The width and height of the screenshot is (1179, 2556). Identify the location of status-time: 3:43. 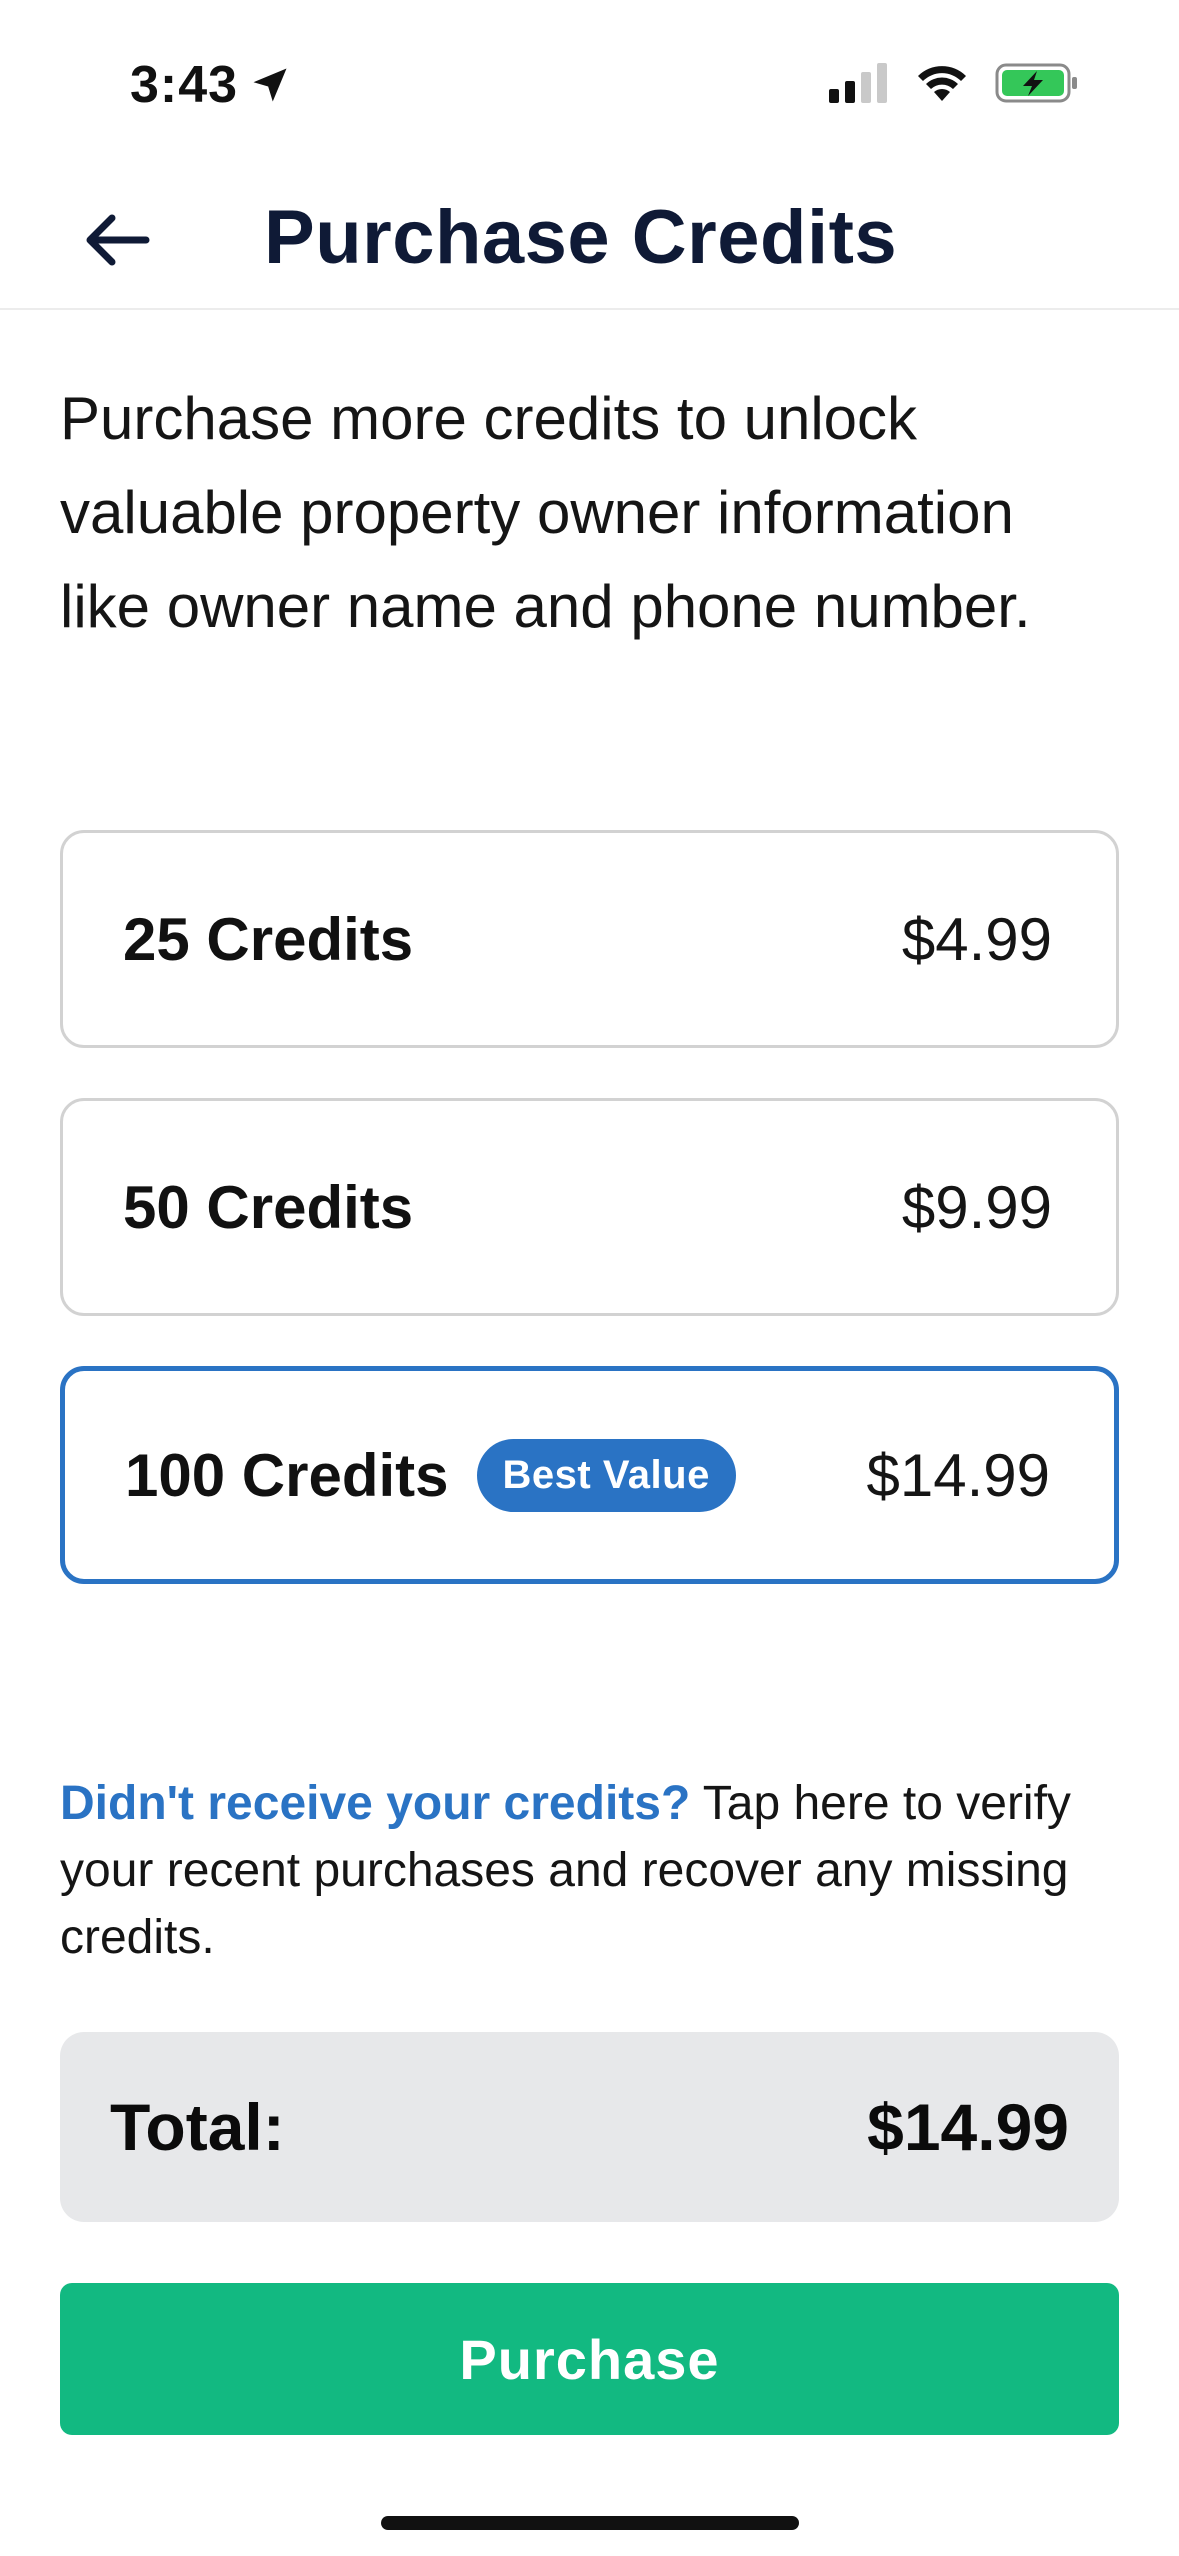
(211, 85).